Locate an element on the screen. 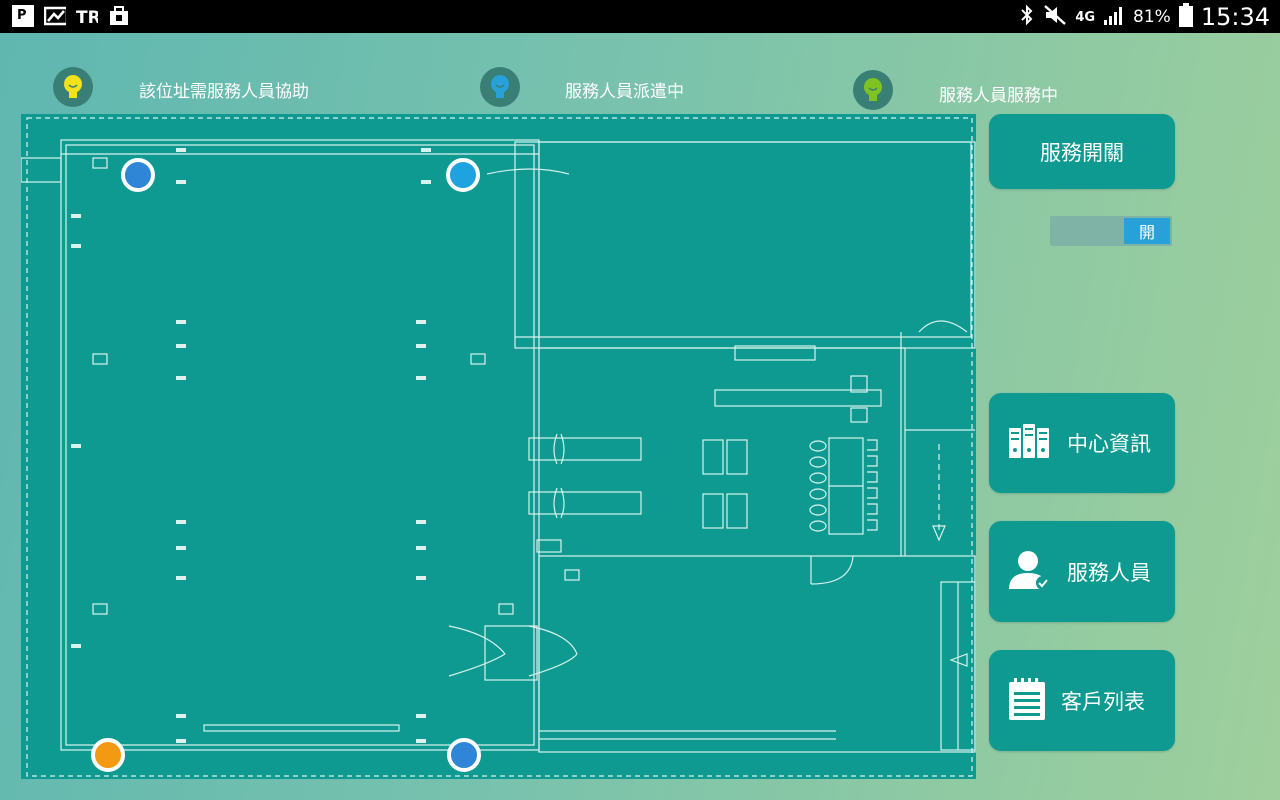 This screenshot has height=800, width=1280. center-info-button: 中心資訊 is located at coordinates (1082, 443).